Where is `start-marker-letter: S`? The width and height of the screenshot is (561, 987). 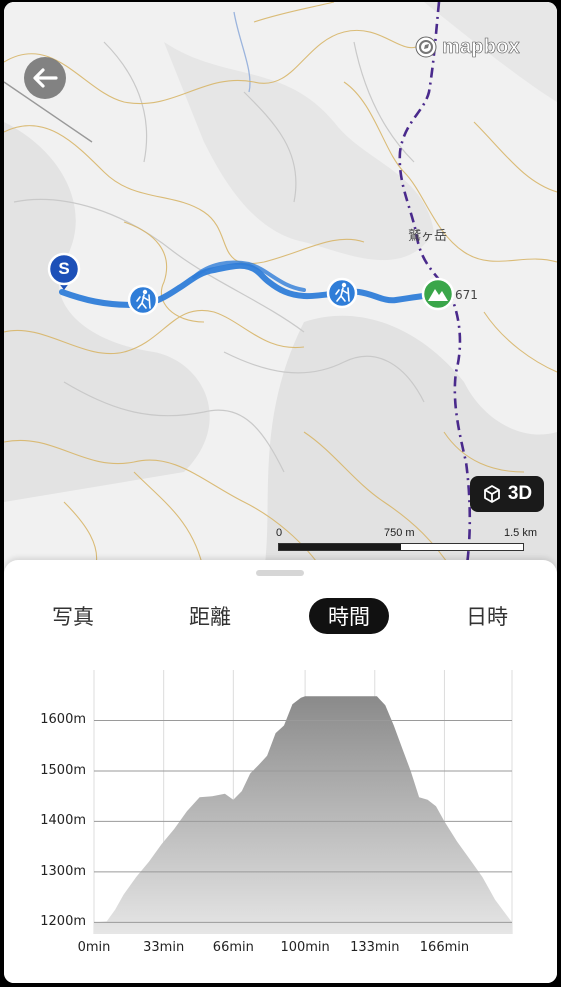
start-marker-letter: S is located at coordinates (64, 268).